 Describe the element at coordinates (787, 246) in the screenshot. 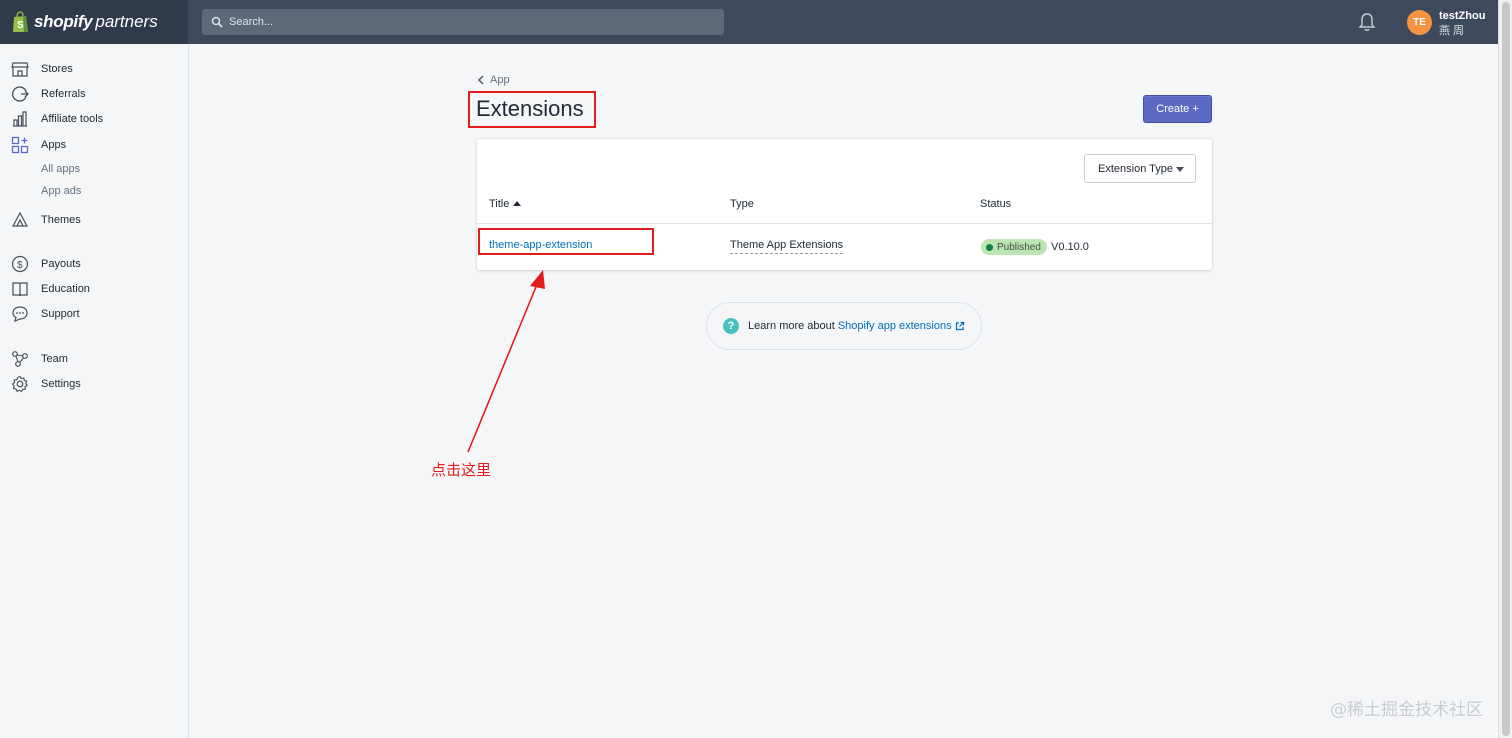

I see `extension-type-cell: Theme App Extensions` at that location.